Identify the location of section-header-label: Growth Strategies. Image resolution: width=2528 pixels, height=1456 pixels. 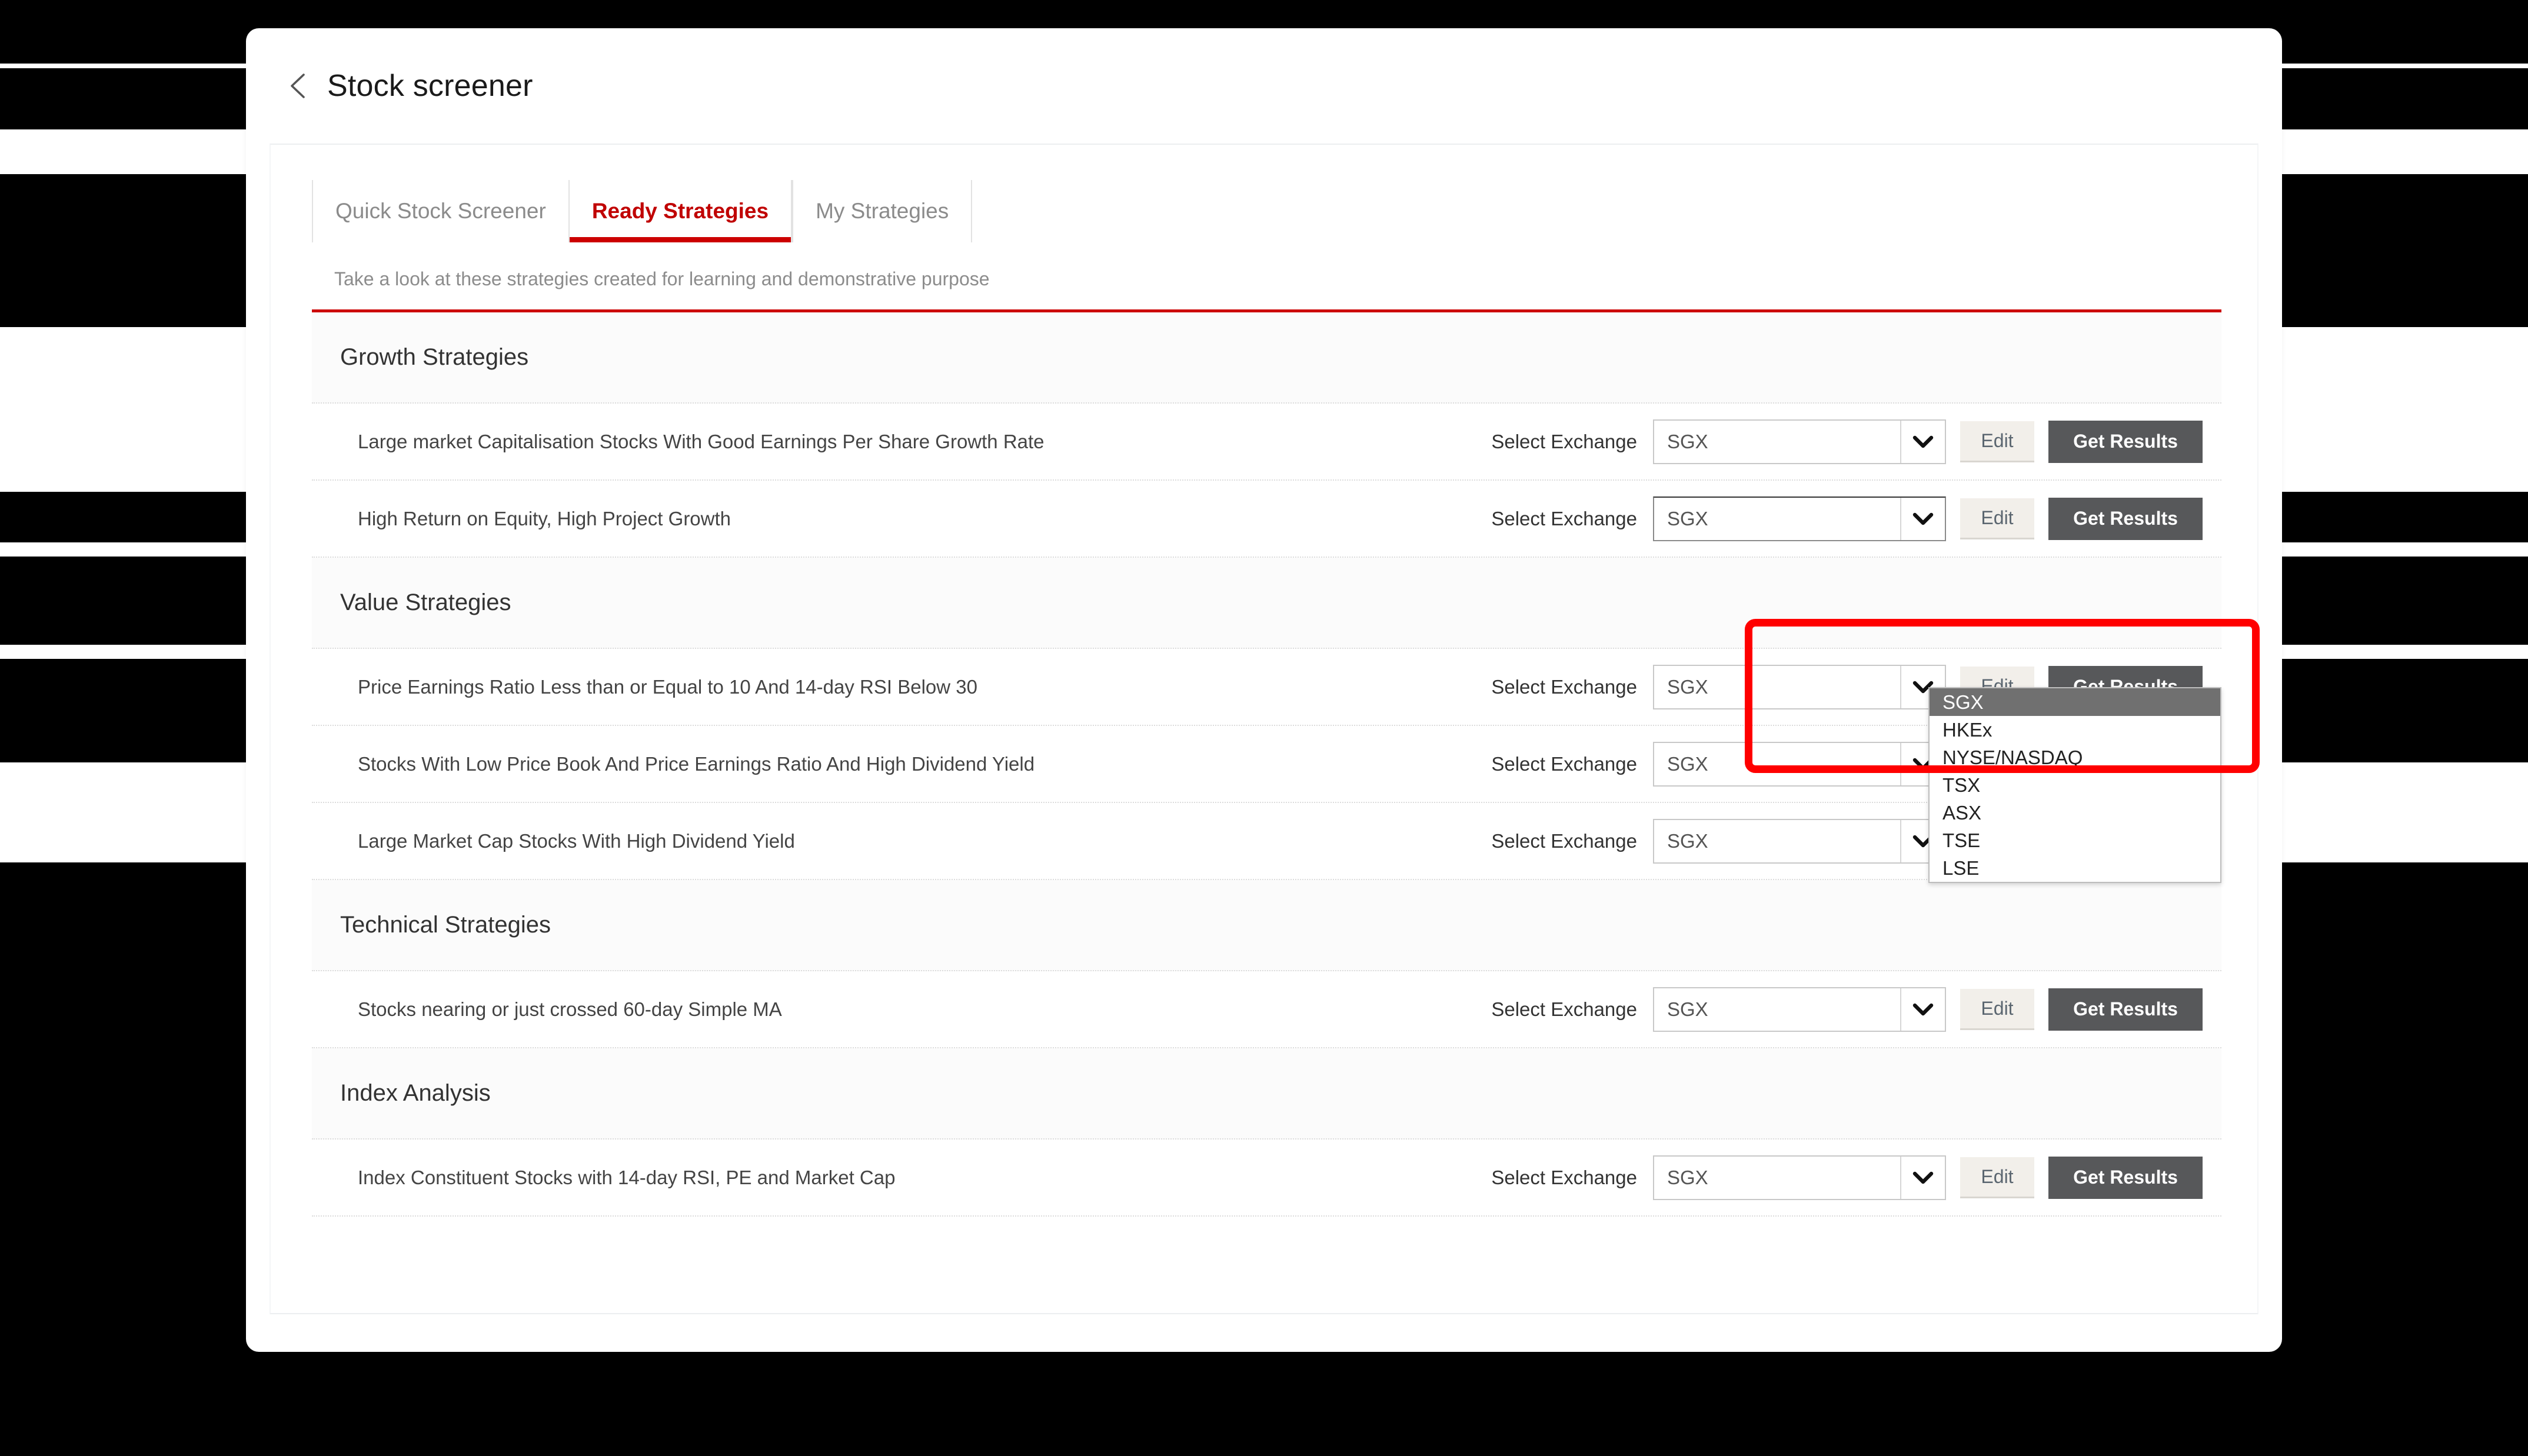
(435, 357).